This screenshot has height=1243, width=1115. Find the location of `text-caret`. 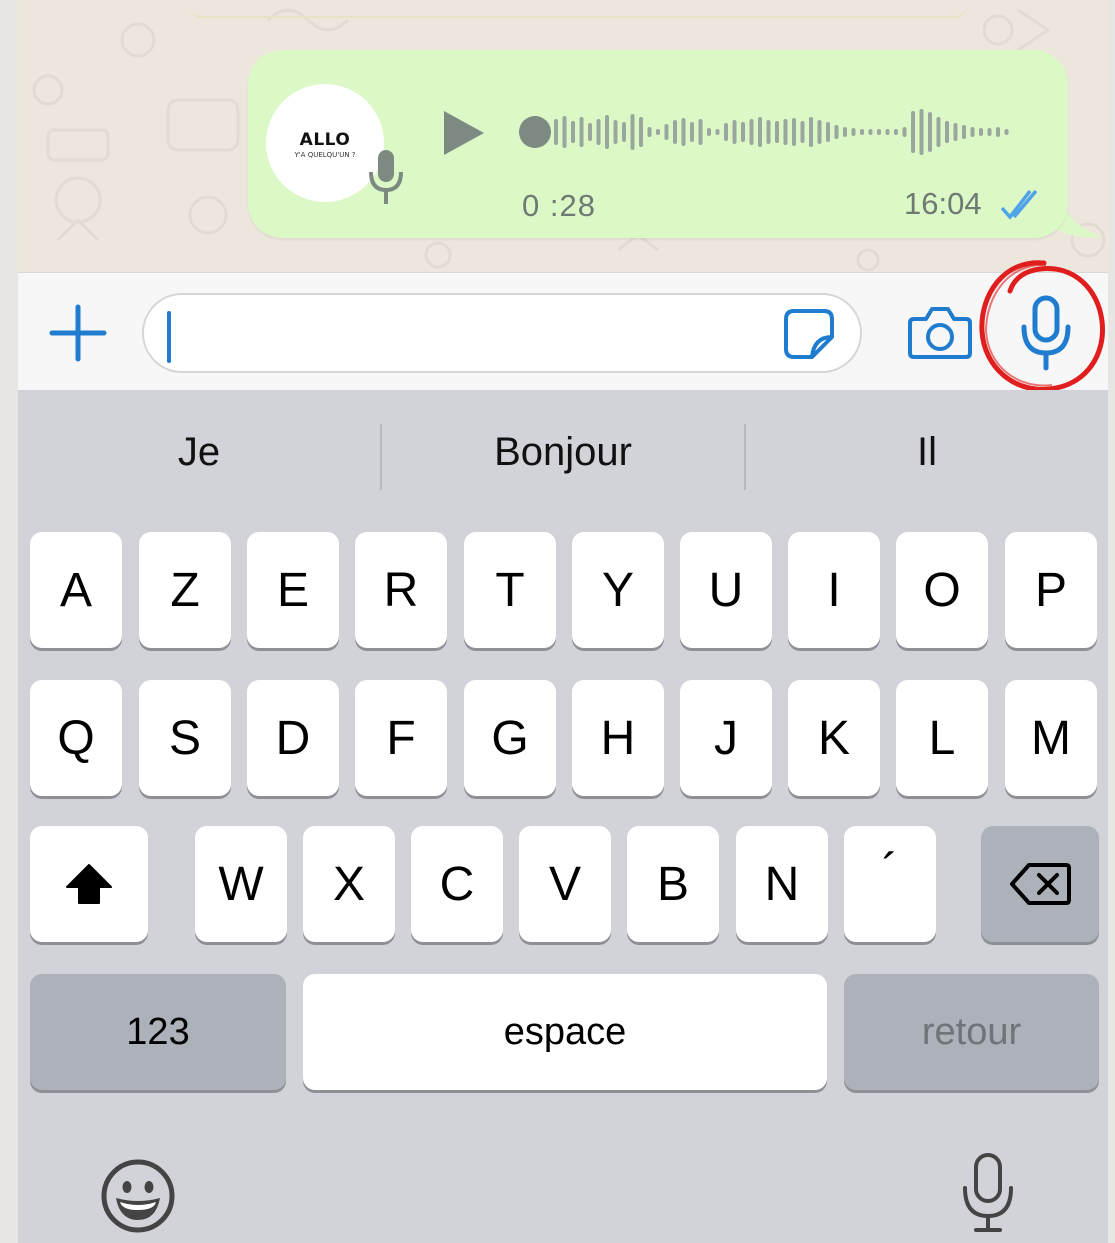

text-caret is located at coordinates (169, 337).